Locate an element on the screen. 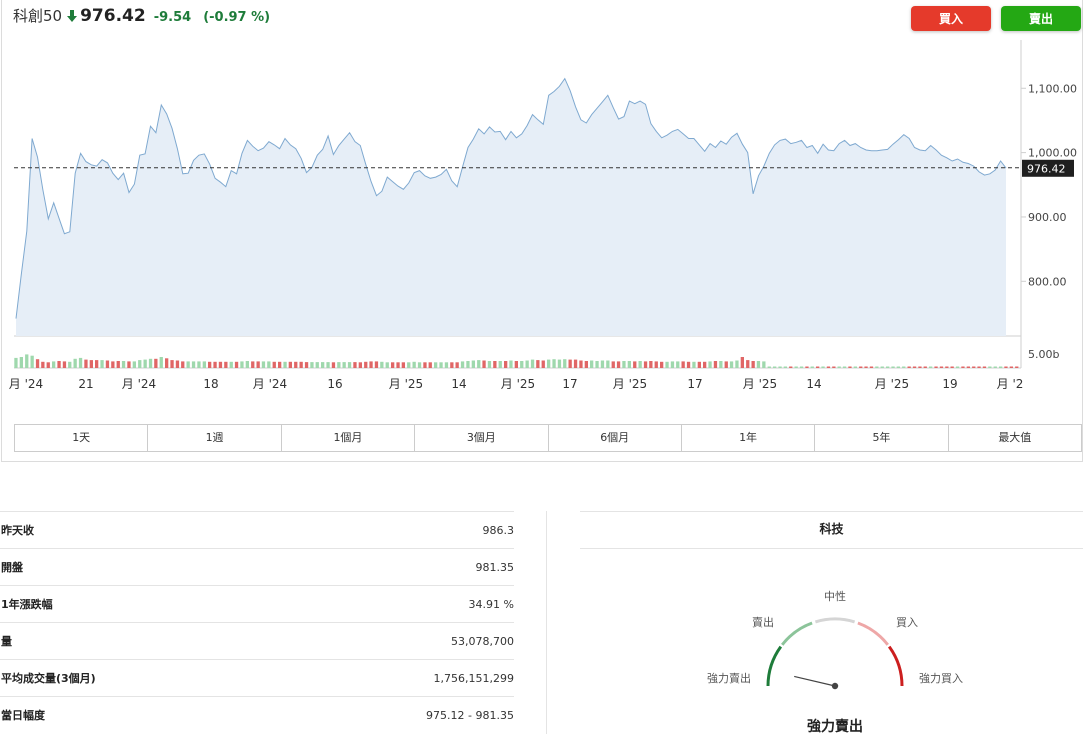  stat-label: 開盤 is located at coordinates (12, 567).